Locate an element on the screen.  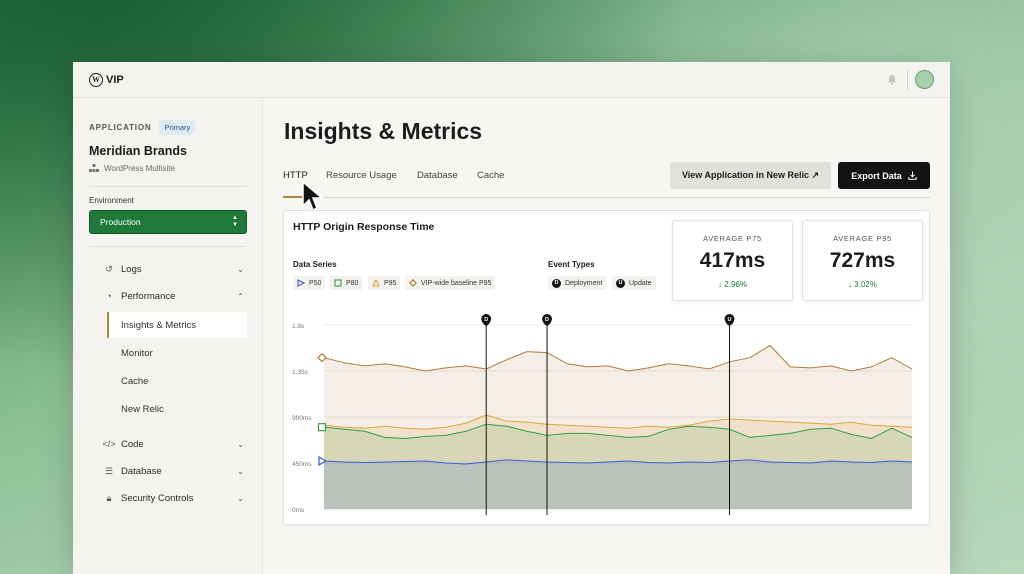
nav-security-controls: 🔒︎ Security Controls ⌄ is located at coordinates (175, 498).